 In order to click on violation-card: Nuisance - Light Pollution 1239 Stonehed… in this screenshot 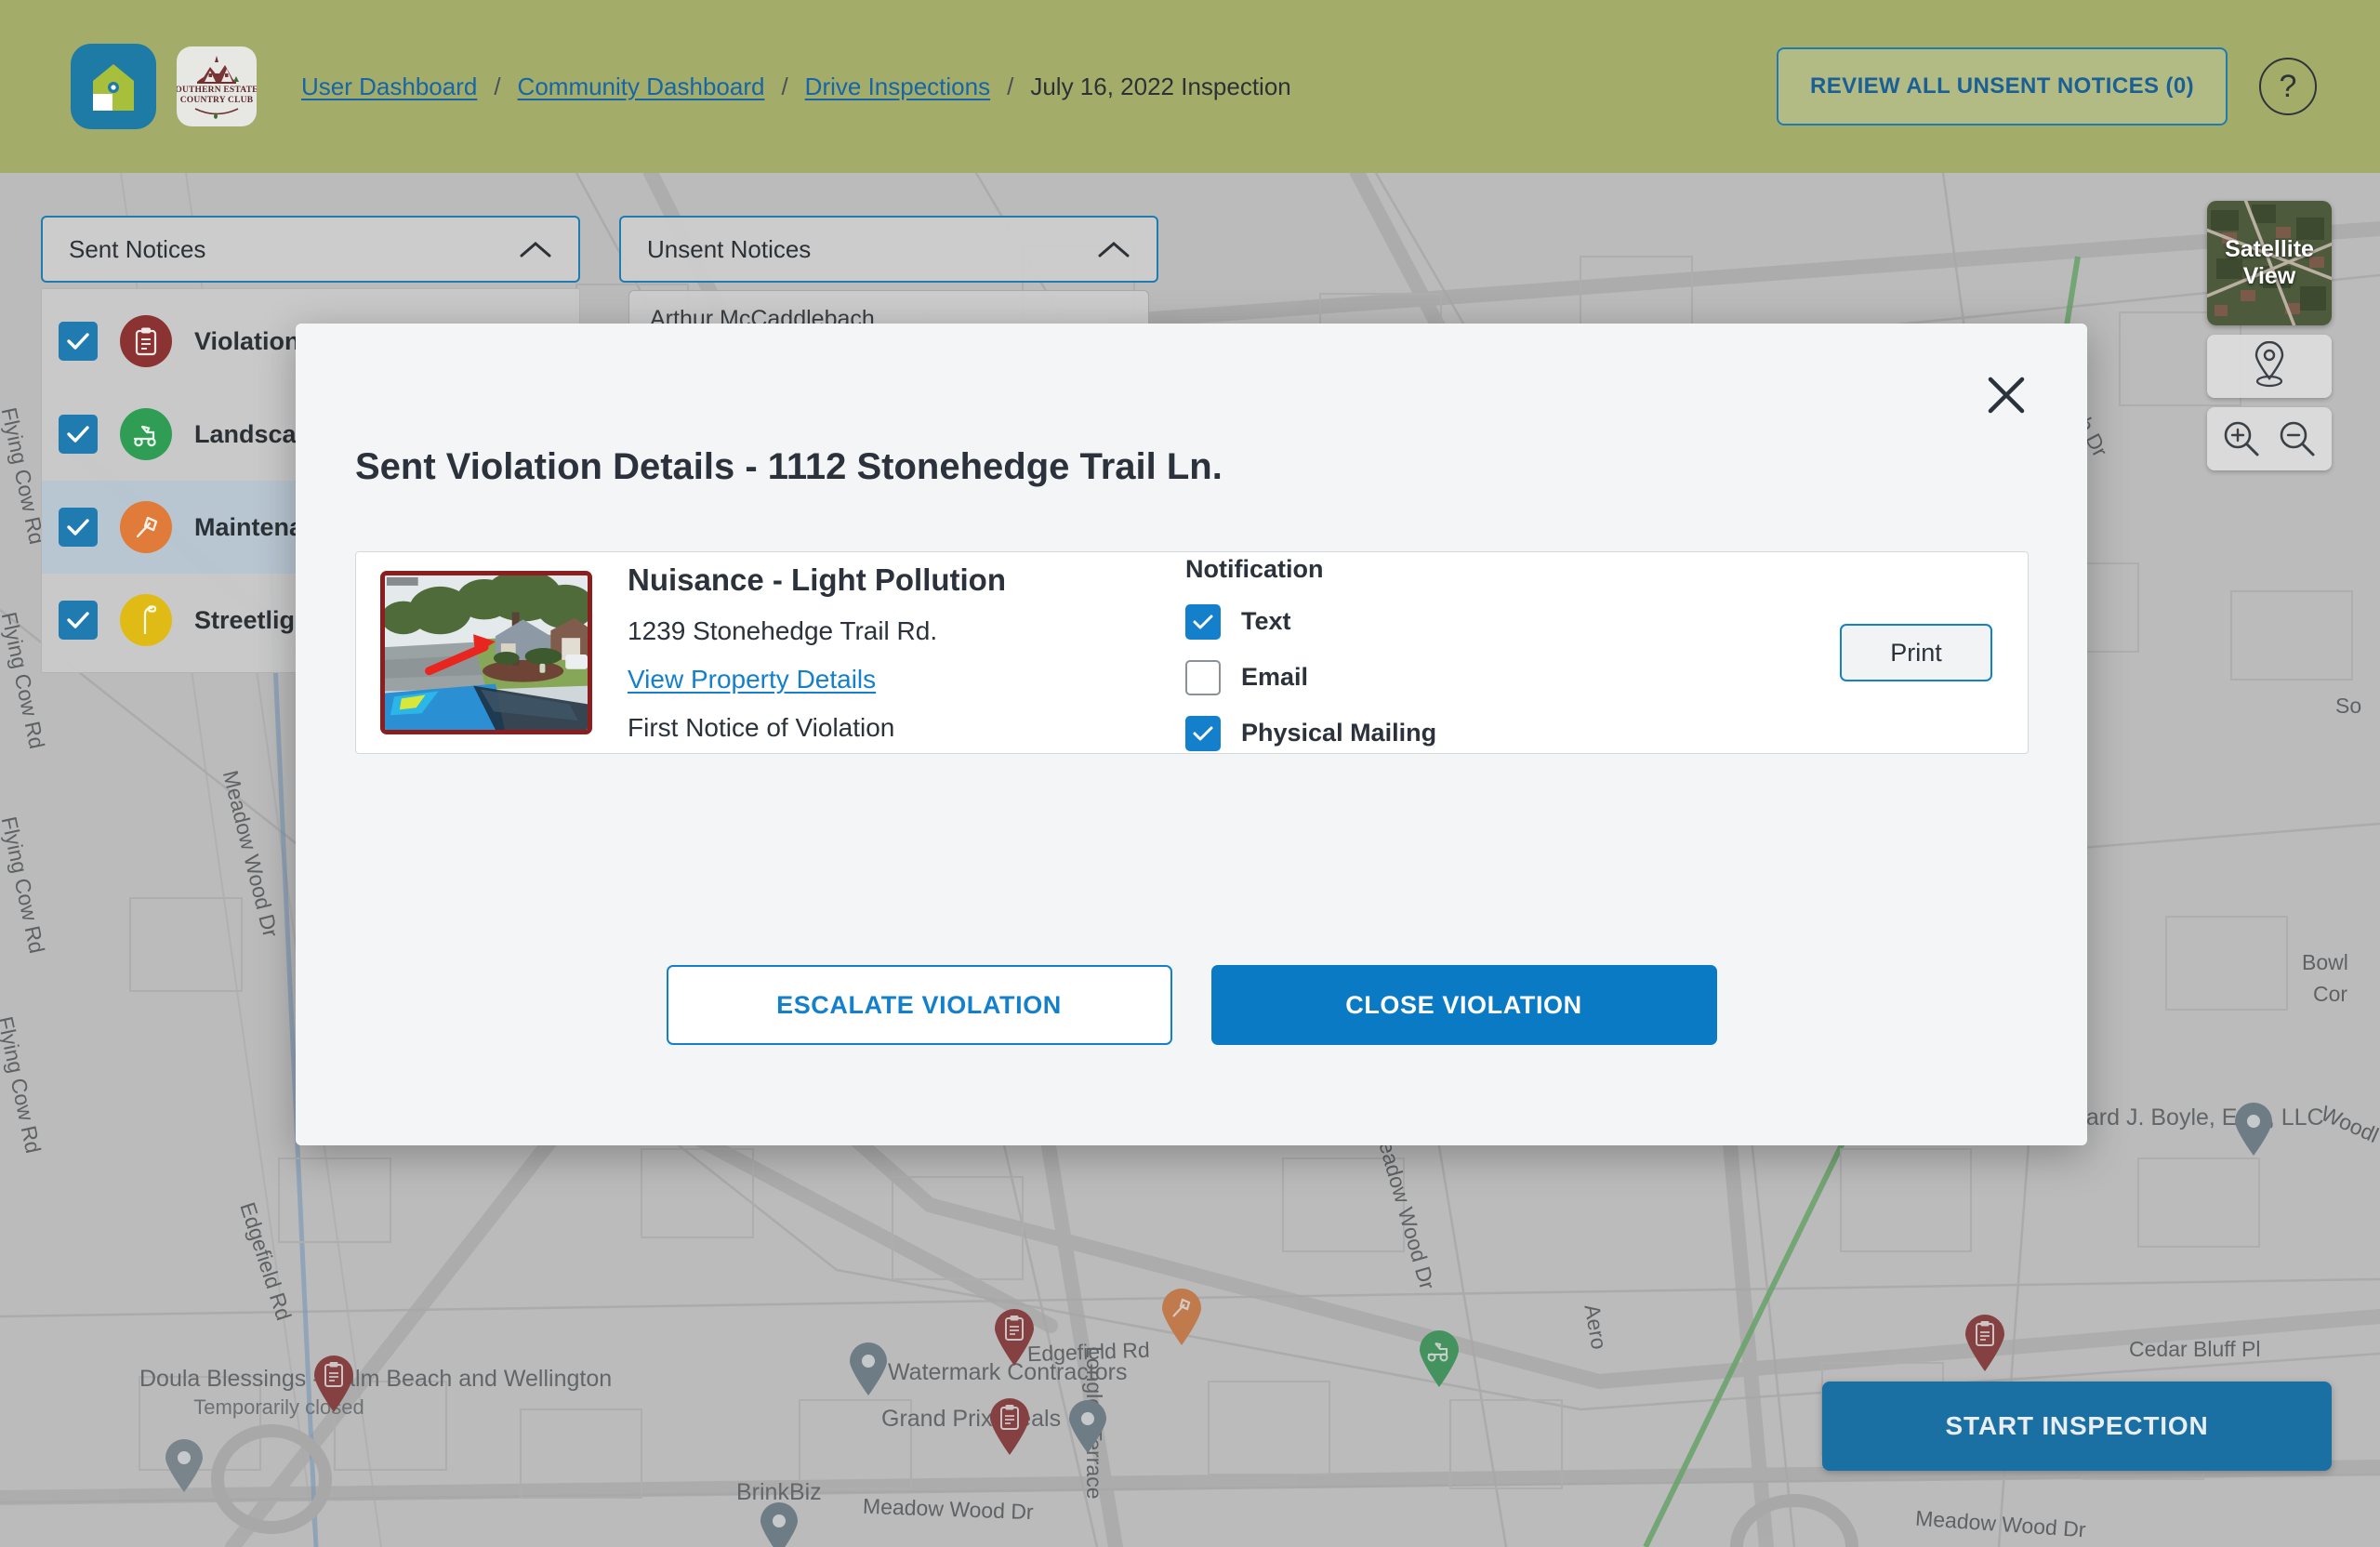, I will do `click(1192, 652)`.